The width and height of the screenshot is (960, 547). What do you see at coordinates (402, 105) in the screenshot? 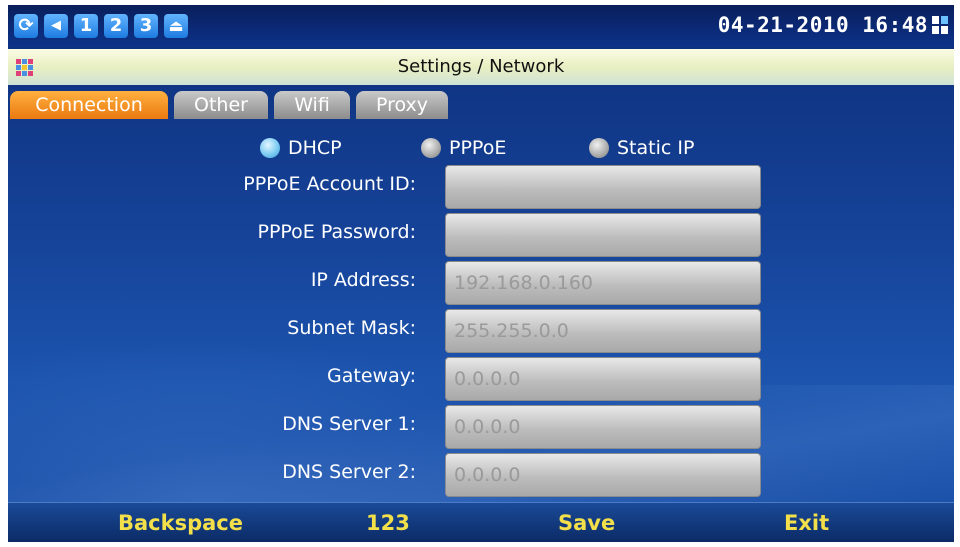
I see `tab-proxy: Proxy` at bounding box center [402, 105].